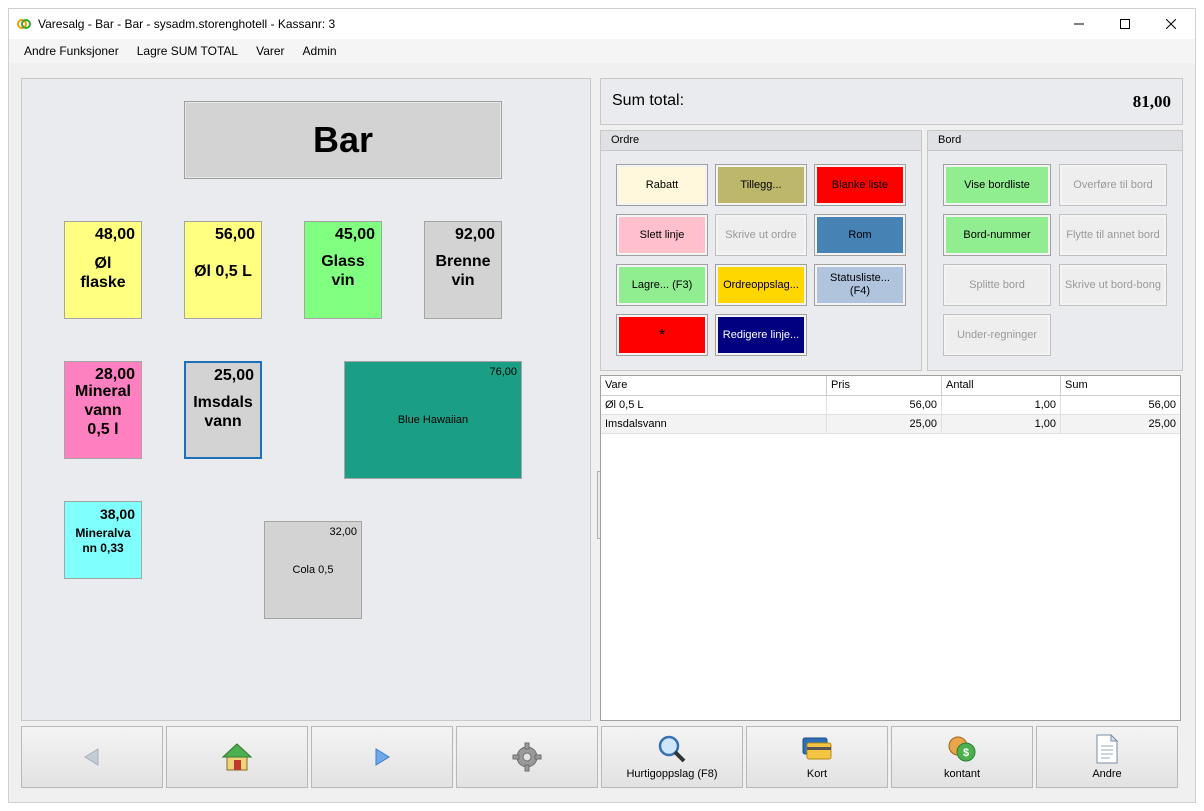  What do you see at coordinates (672, 774) in the screenshot?
I see `hurtigoppslag-label: Hurtigoppslag (F8)` at bounding box center [672, 774].